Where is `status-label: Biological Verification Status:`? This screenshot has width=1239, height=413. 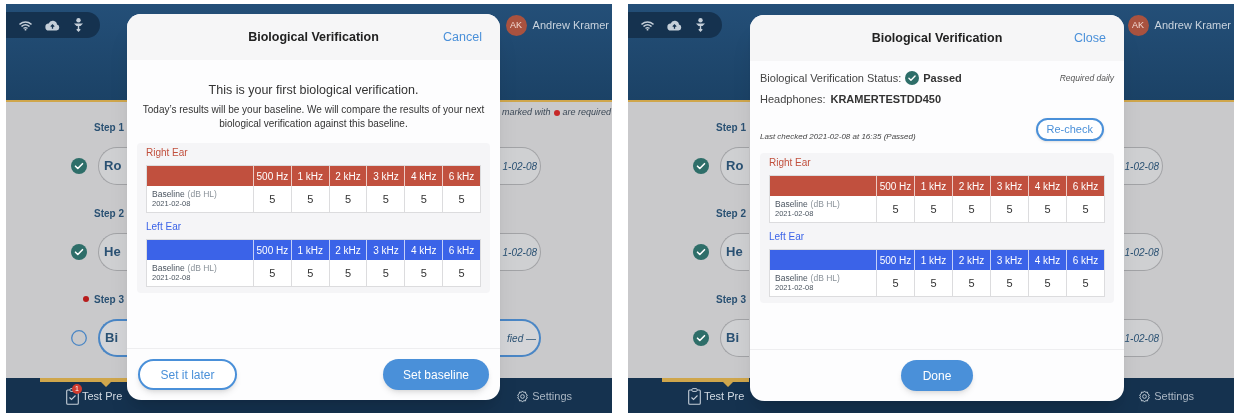
status-label: Biological Verification Status: is located at coordinates (831, 78).